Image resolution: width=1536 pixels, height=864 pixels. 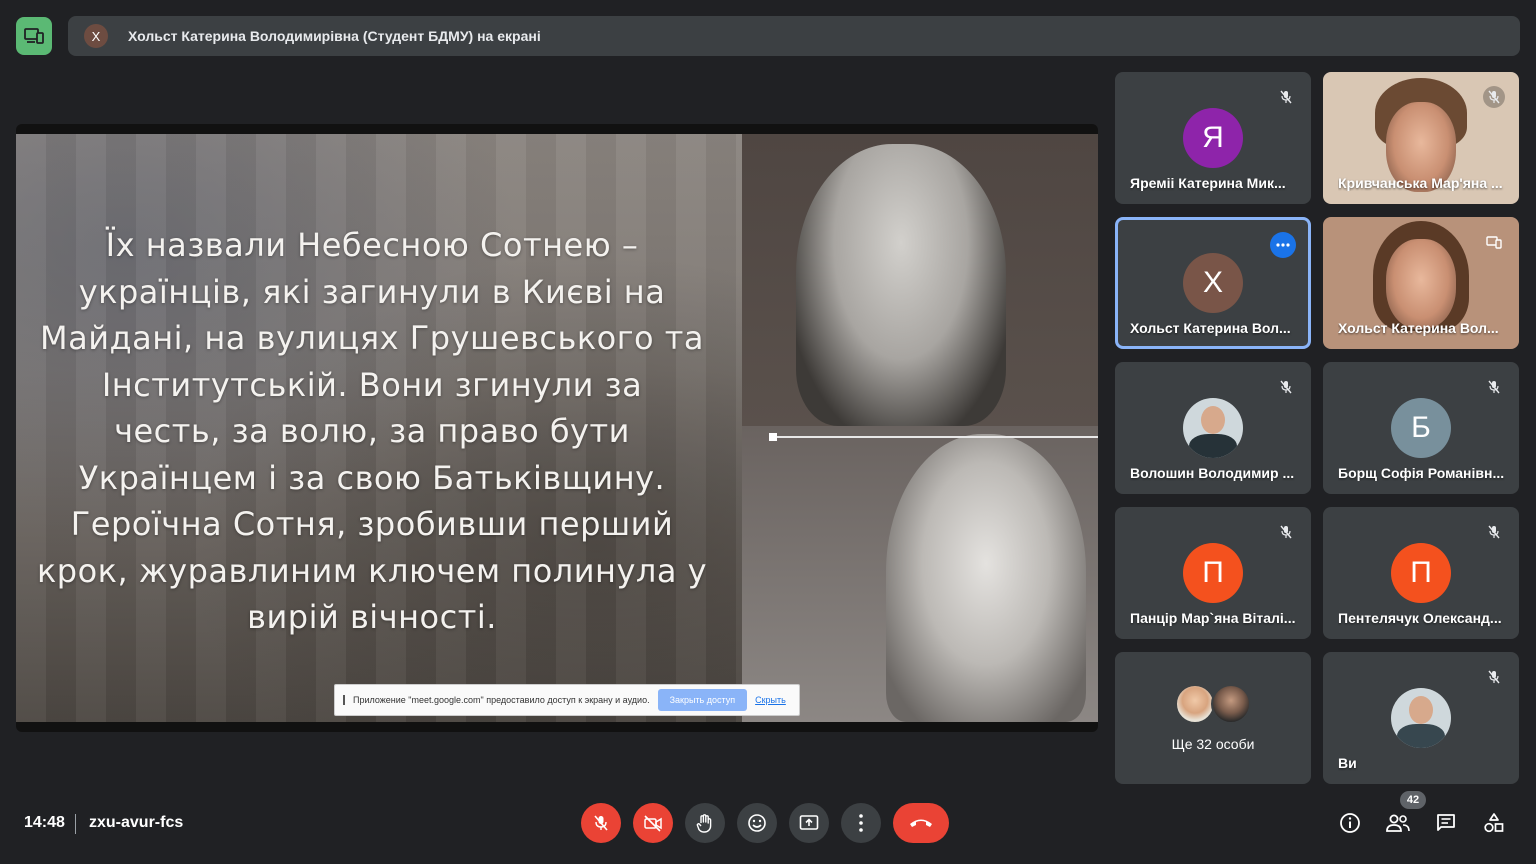 I want to click on show-everyone-button, so click(x=1398, y=823).